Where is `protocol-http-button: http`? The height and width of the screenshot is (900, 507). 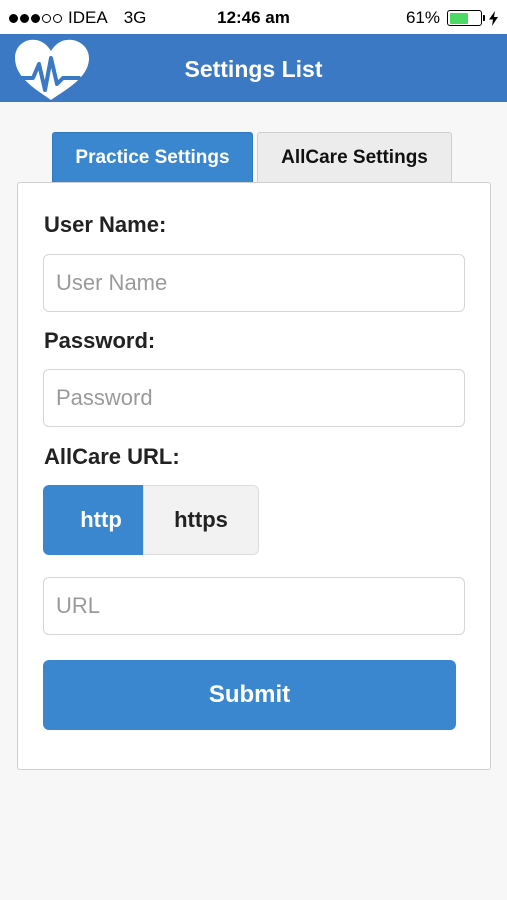 protocol-http-button: http is located at coordinates (101, 520).